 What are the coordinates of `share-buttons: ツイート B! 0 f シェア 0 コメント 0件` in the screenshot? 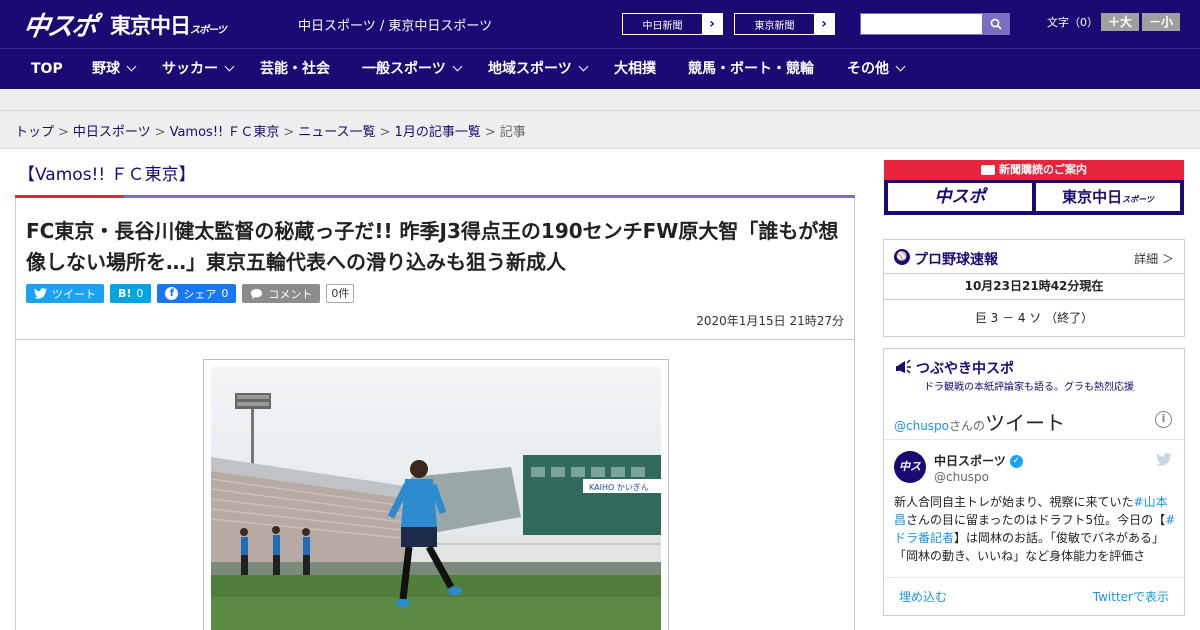 It's located at (190, 293).